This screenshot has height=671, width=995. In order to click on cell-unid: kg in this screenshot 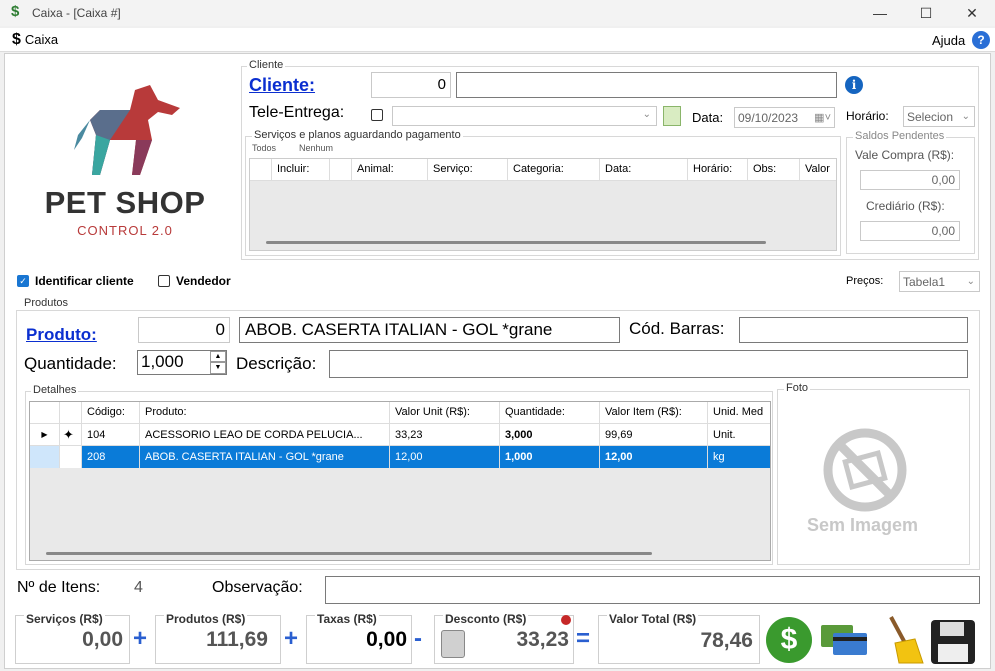, I will do `click(719, 457)`.